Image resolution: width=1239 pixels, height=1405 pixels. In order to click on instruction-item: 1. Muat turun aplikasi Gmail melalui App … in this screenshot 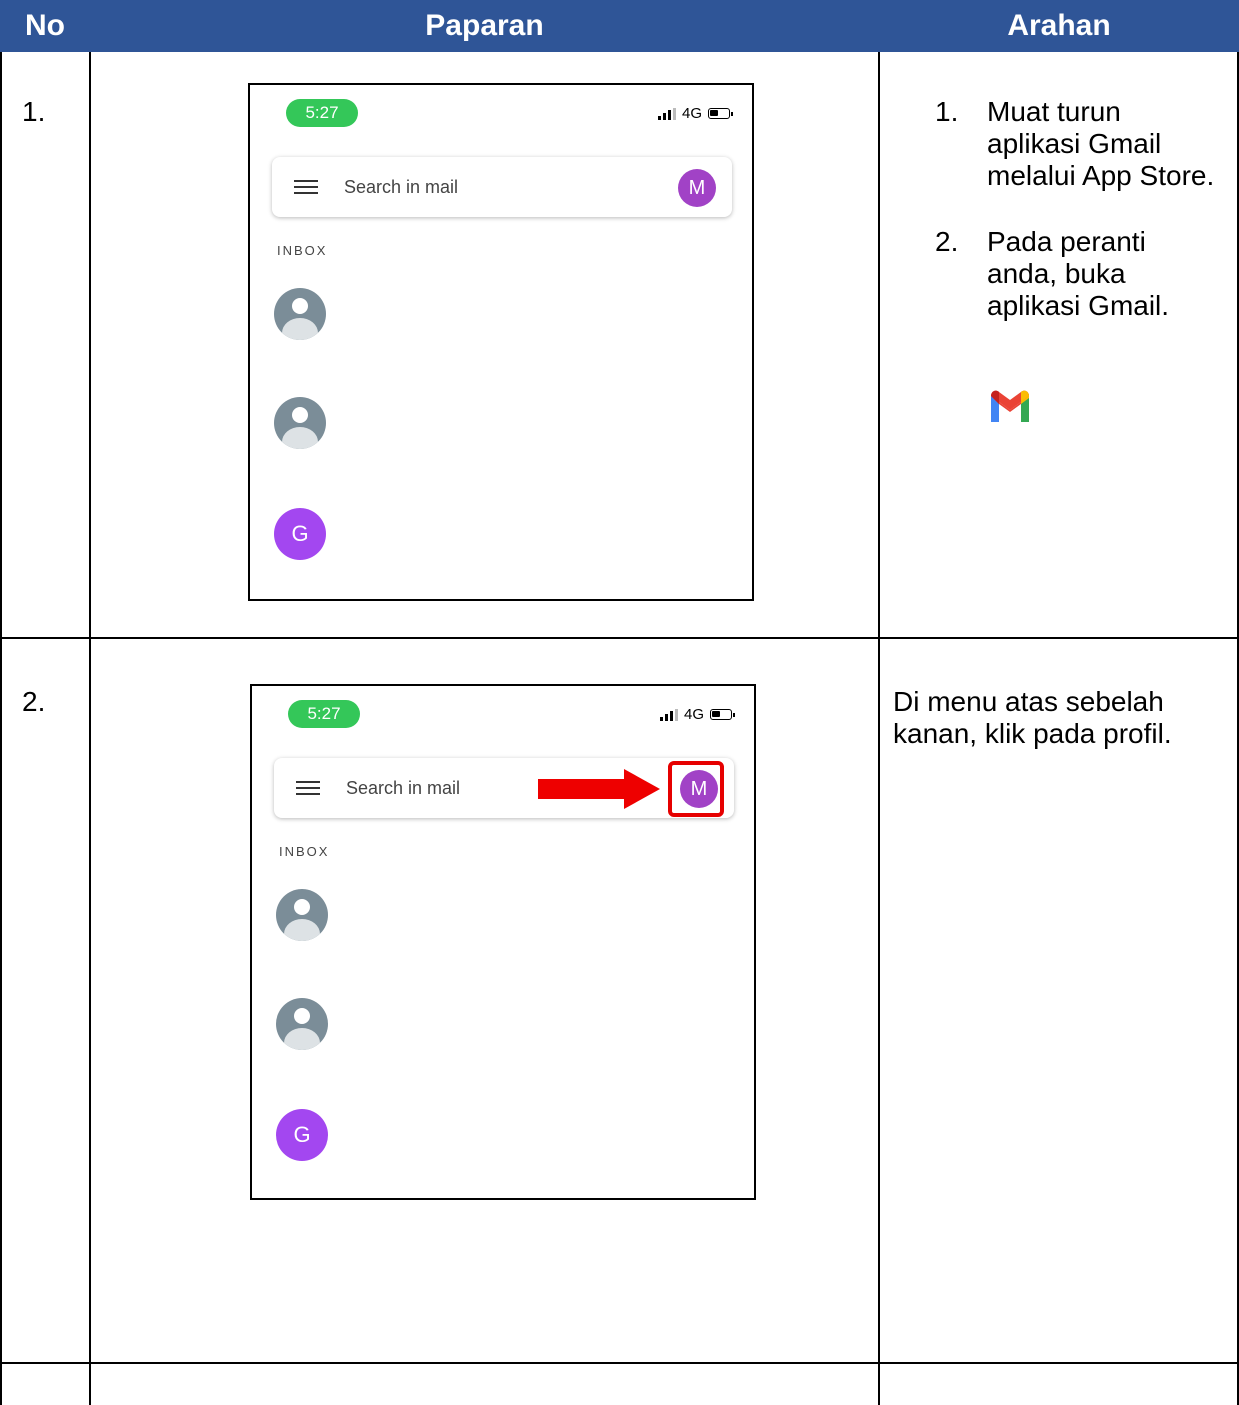, I will do `click(1075, 143)`.